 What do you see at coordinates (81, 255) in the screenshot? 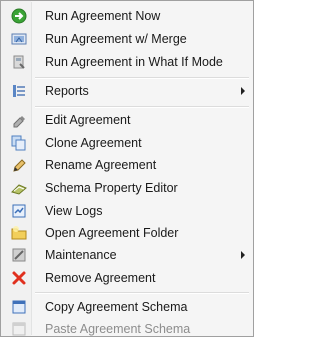
I see `menu-item-label: Maintenance` at bounding box center [81, 255].